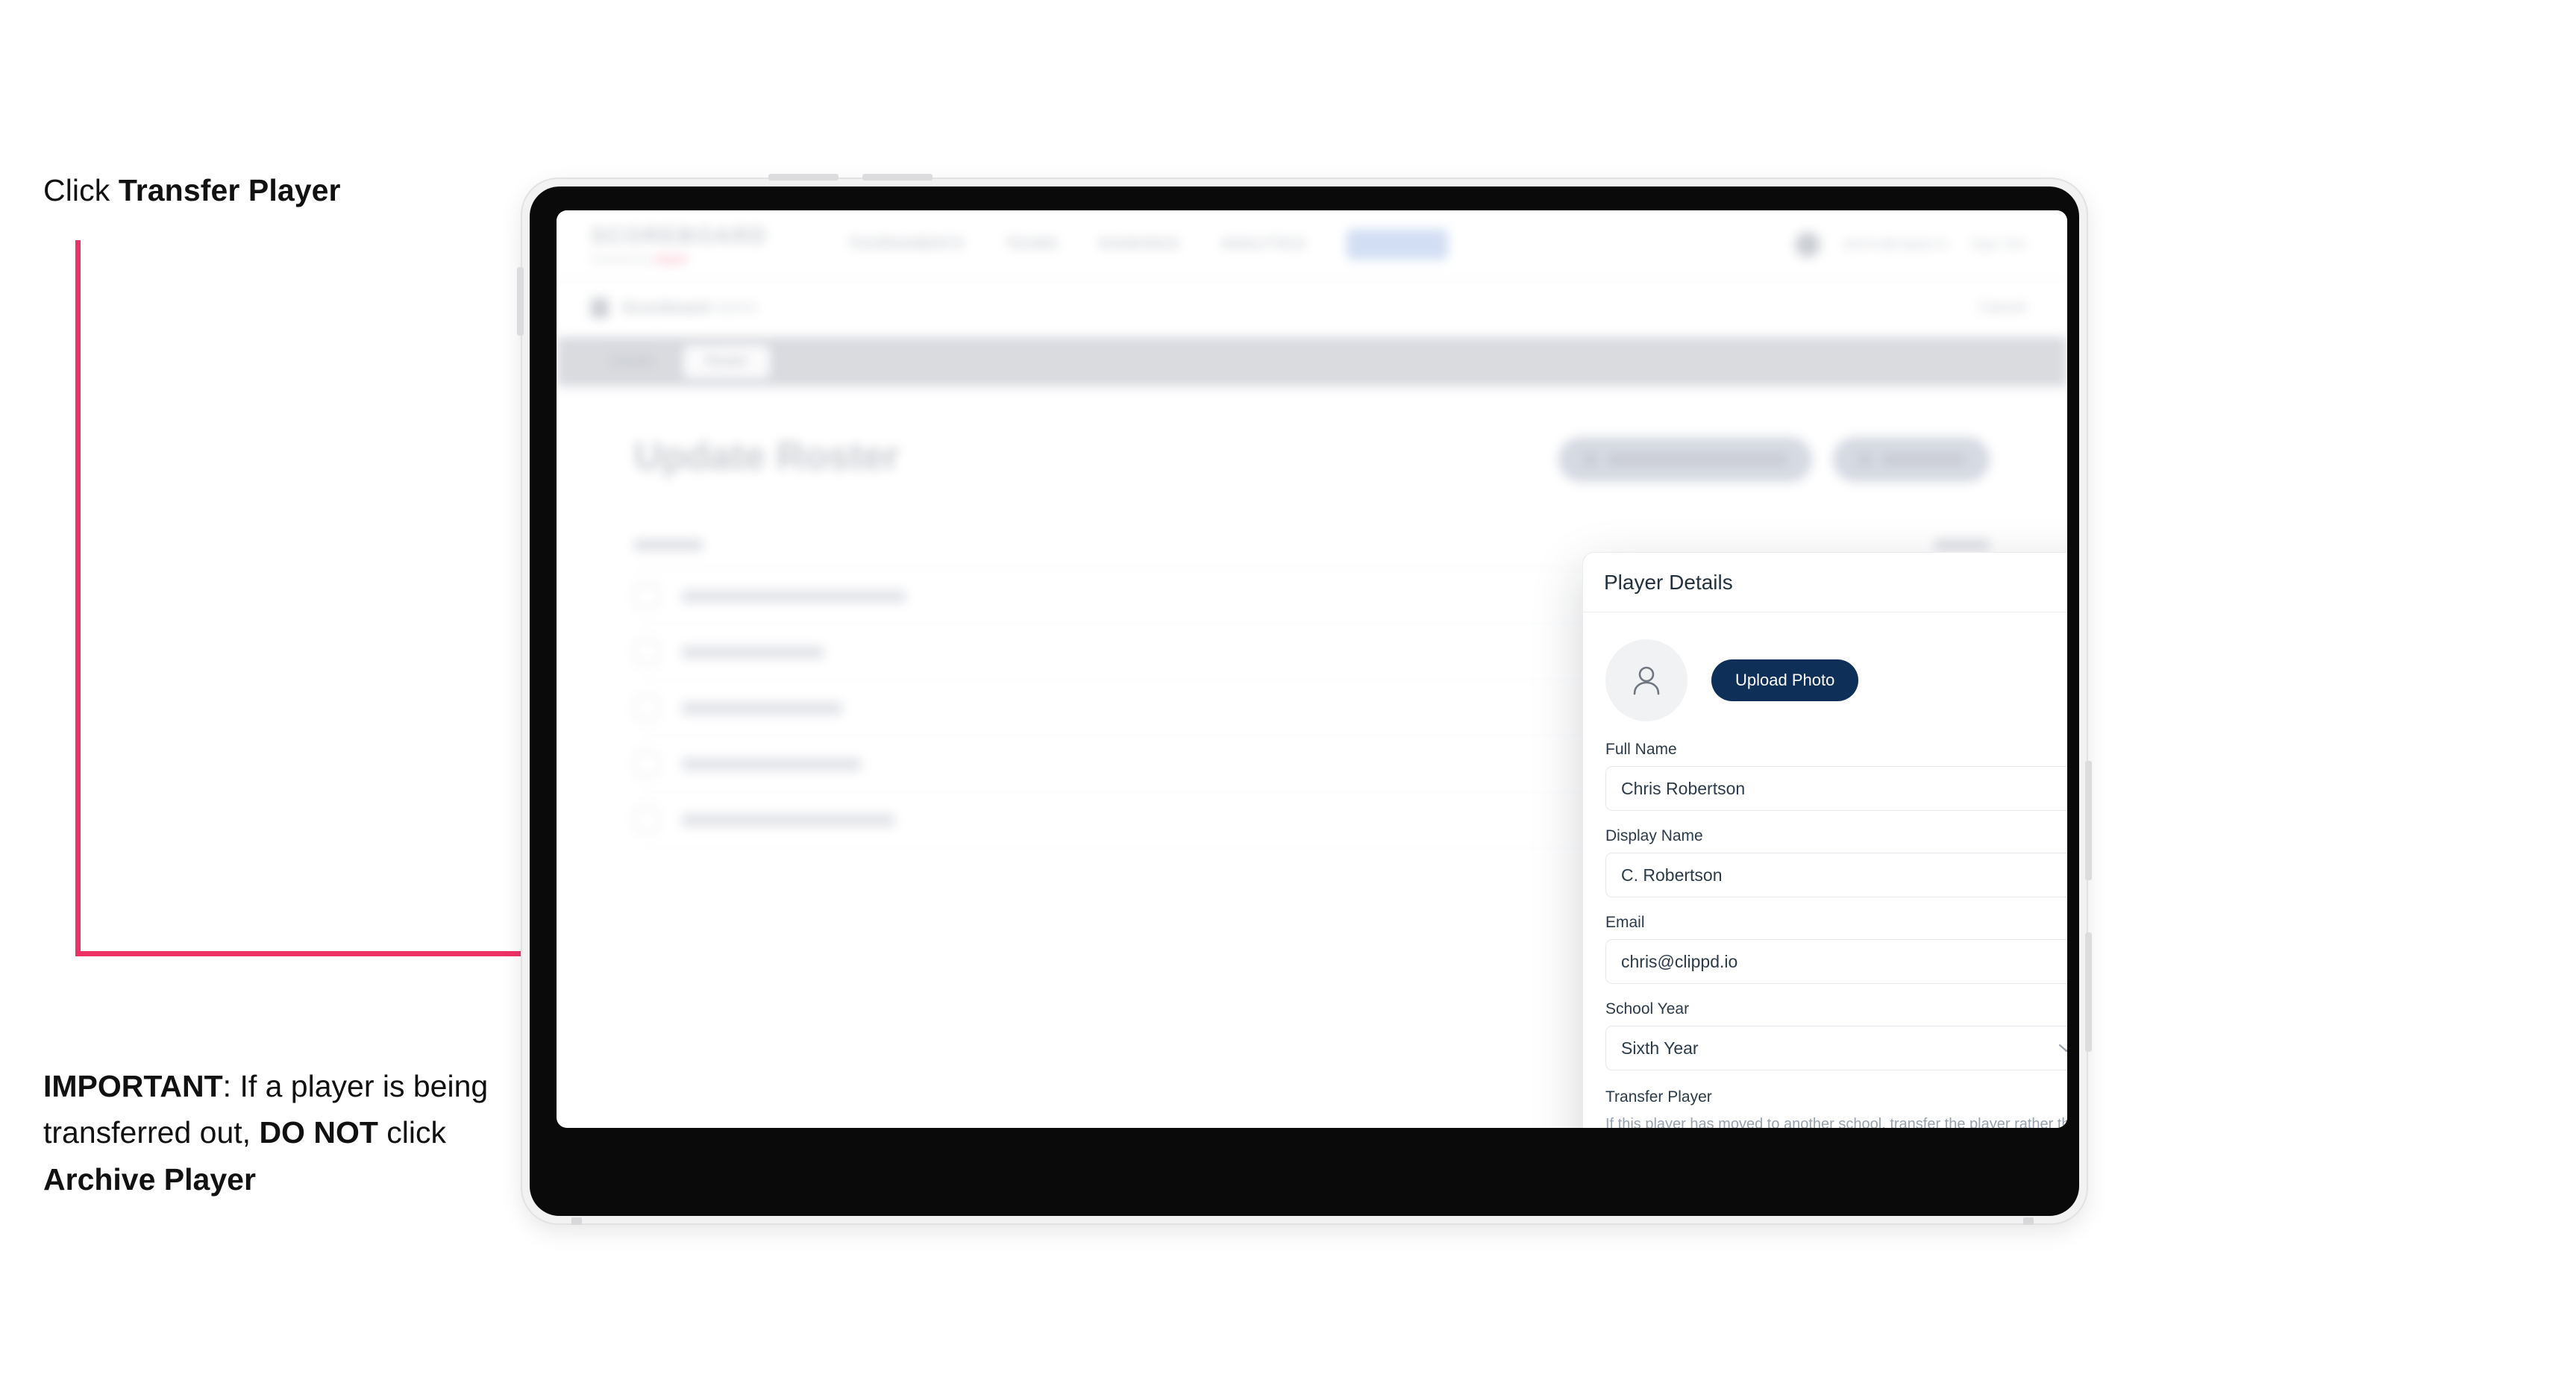  What do you see at coordinates (665, 307) in the screenshot?
I see `breadcrumb-primary: Scoreboard` at bounding box center [665, 307].